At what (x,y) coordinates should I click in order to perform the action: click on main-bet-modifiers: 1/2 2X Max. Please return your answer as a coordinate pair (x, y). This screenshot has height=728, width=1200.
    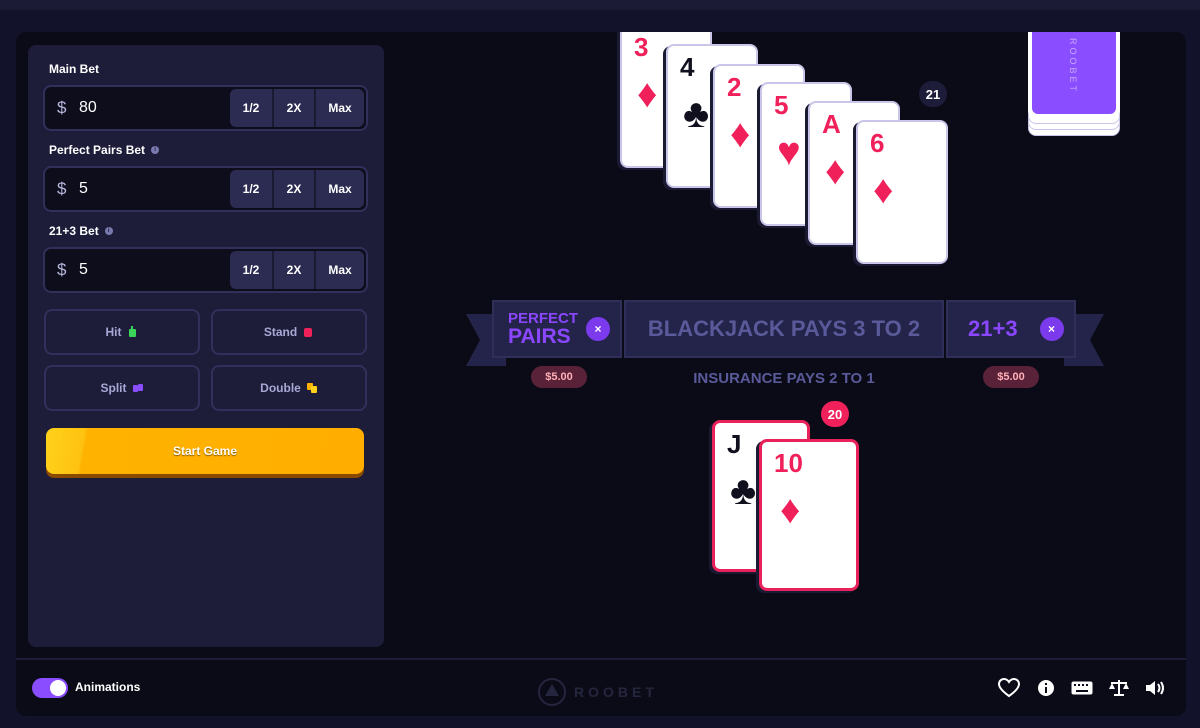
    Looking at the image, I should click on (297, 108).